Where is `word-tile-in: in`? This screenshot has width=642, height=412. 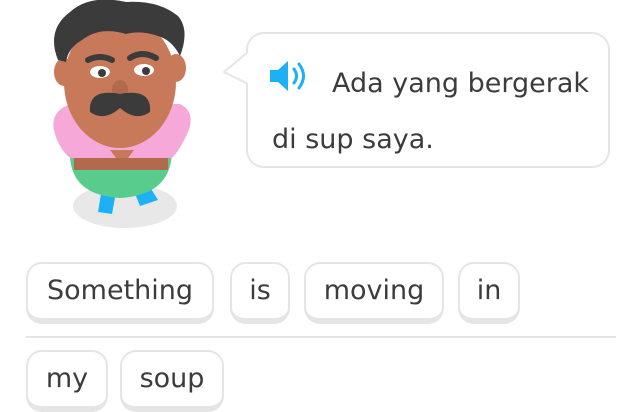
word-tile-in: in is located at coordinates (489, 293).